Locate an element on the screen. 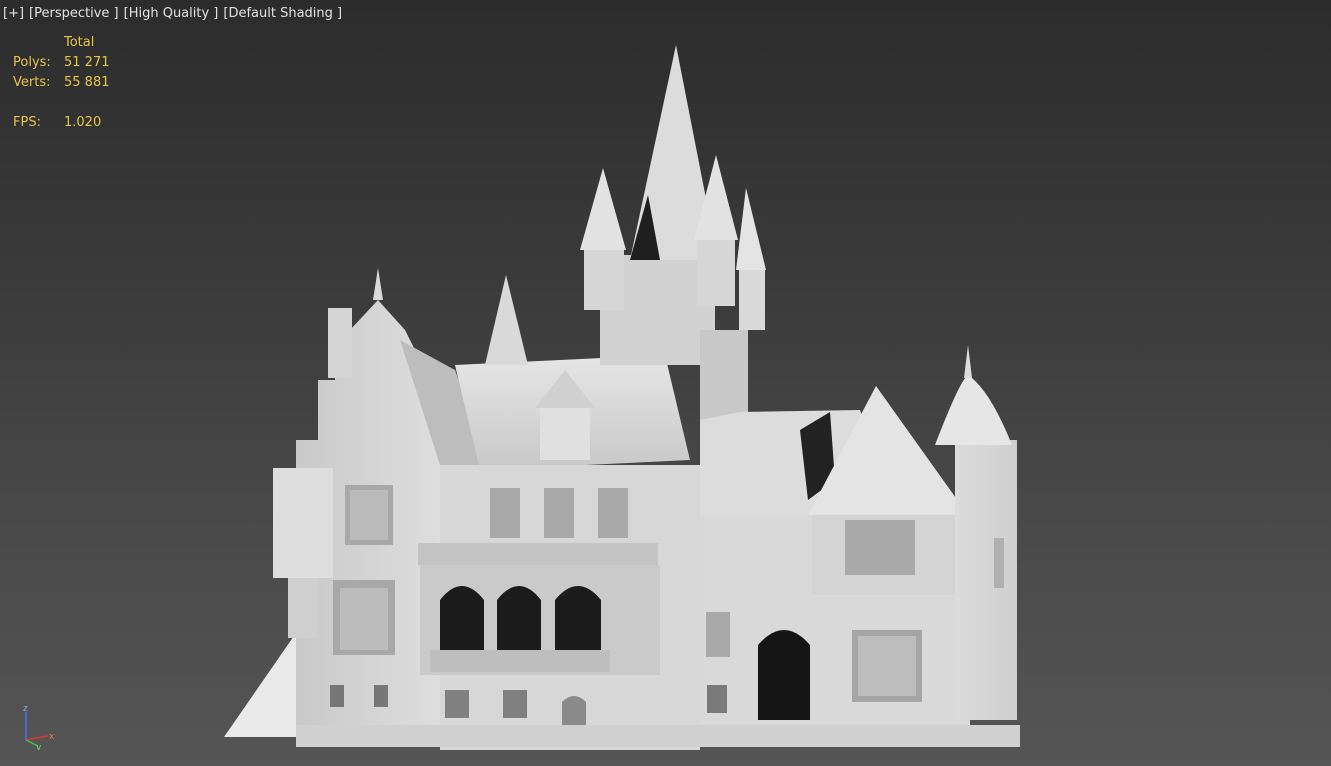 This screenshot has height=766, width=1331. left-bay-window is located at coordinates (303, 523).